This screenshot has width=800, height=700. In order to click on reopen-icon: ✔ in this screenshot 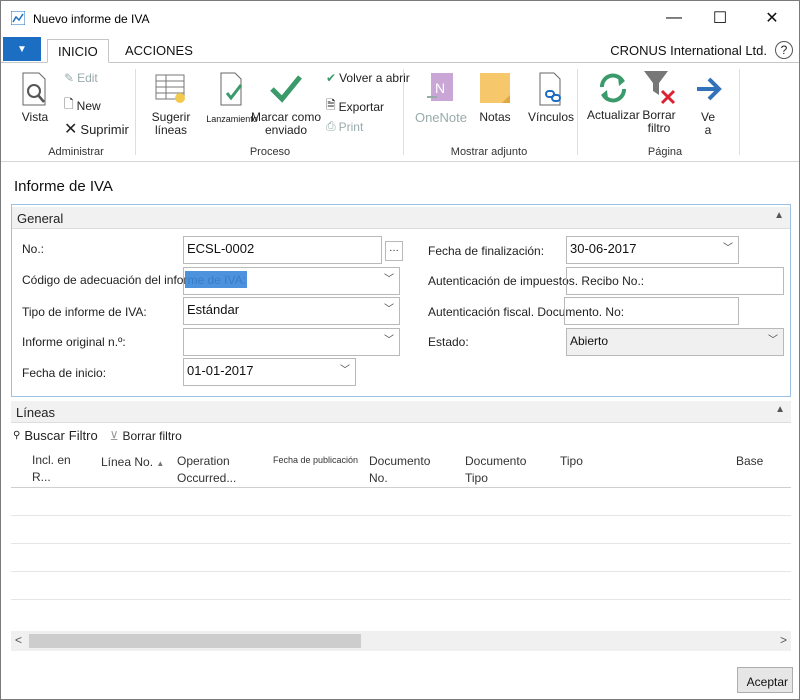, I will do `click(331, 78)`.